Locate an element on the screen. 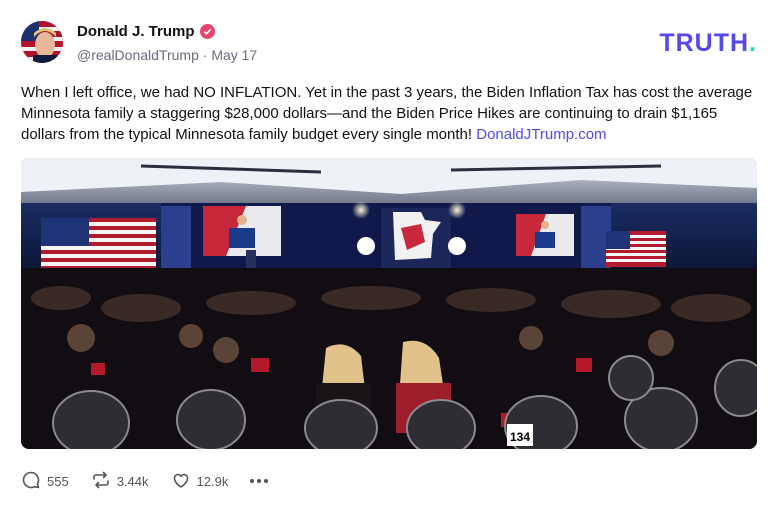  post-meta: @realDonaldTrump · May 17 is located at coordinates (167, 55).